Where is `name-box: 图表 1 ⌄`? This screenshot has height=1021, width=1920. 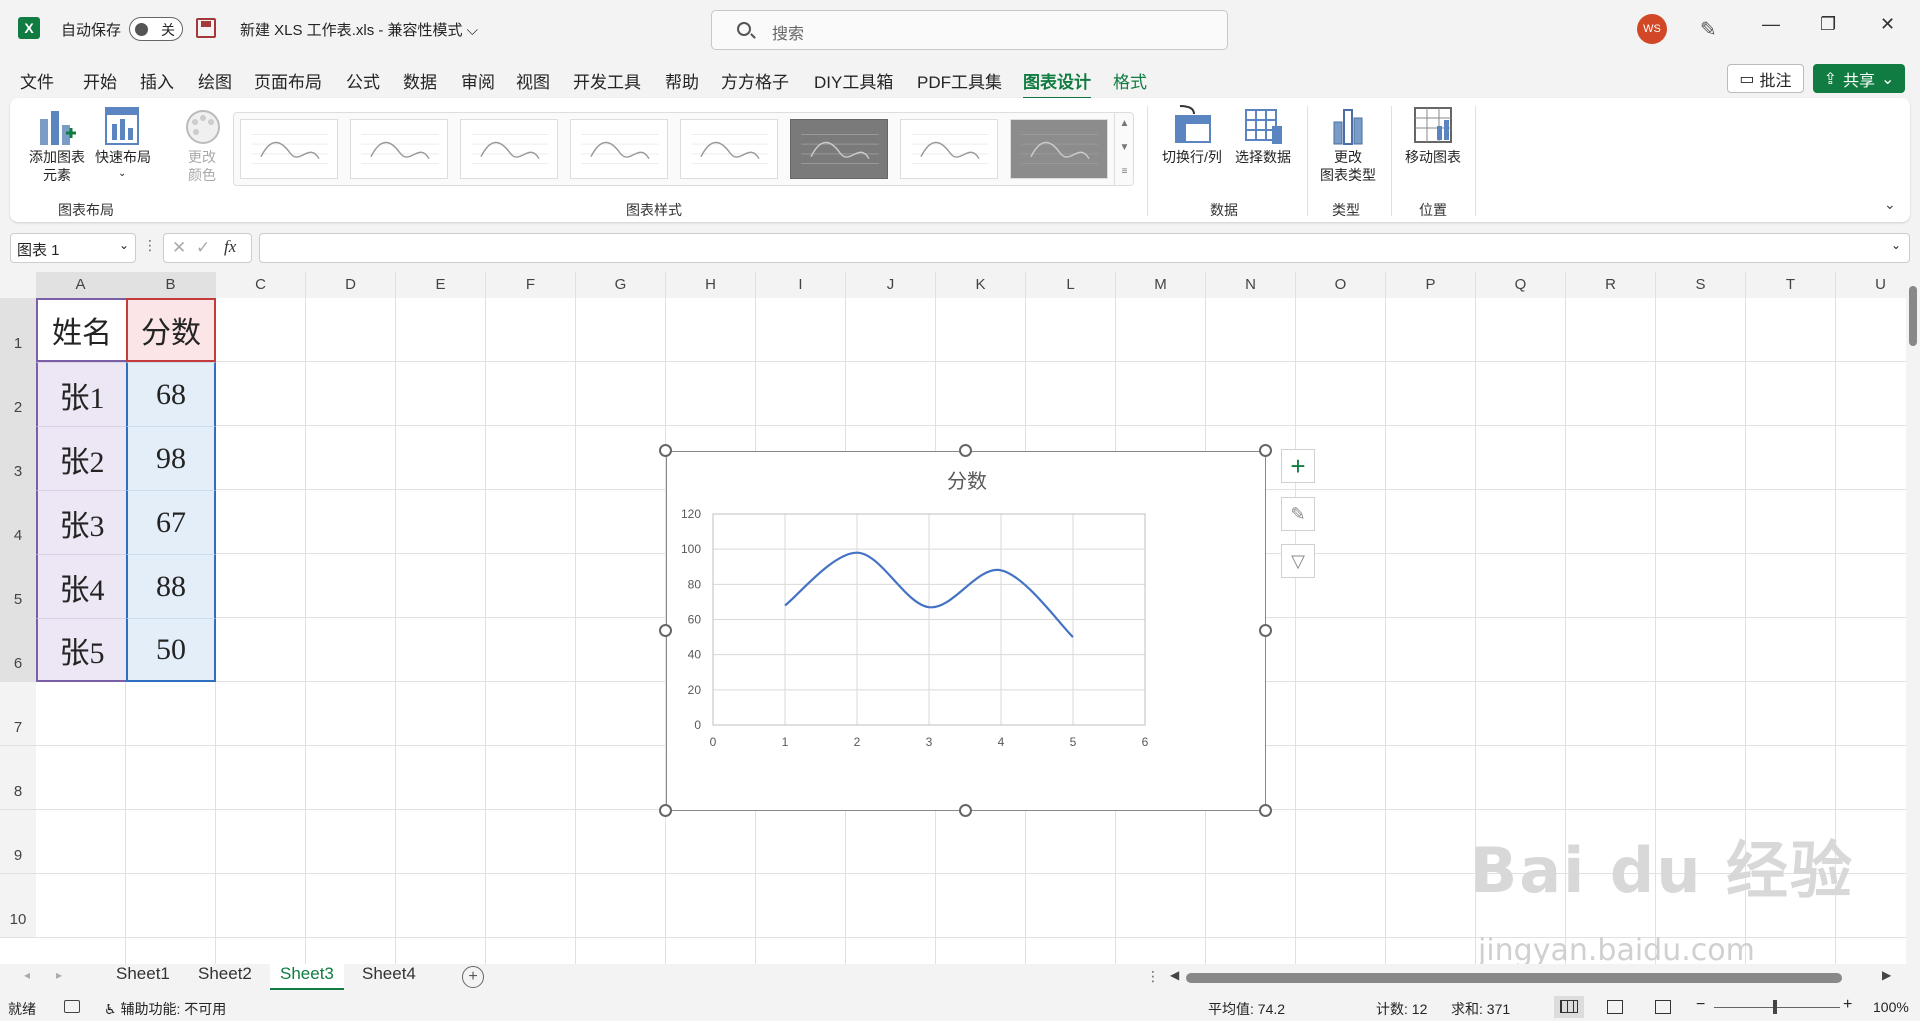
name-box: 图表 1 ⌄ is located at coordinates (73, 248).